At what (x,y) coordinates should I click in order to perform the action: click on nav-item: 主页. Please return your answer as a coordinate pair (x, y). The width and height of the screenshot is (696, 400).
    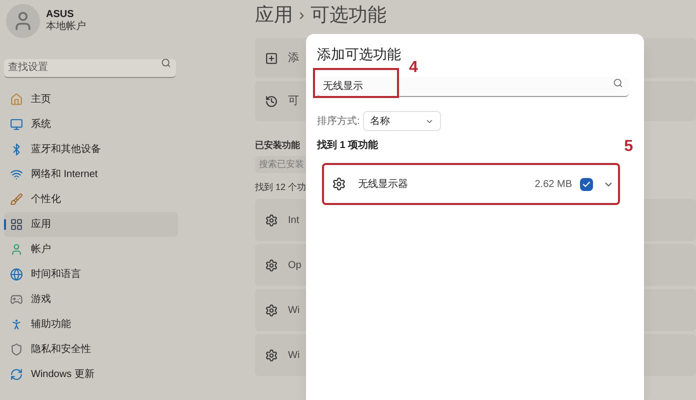
    Looking at the image, I should click on (91, 99).